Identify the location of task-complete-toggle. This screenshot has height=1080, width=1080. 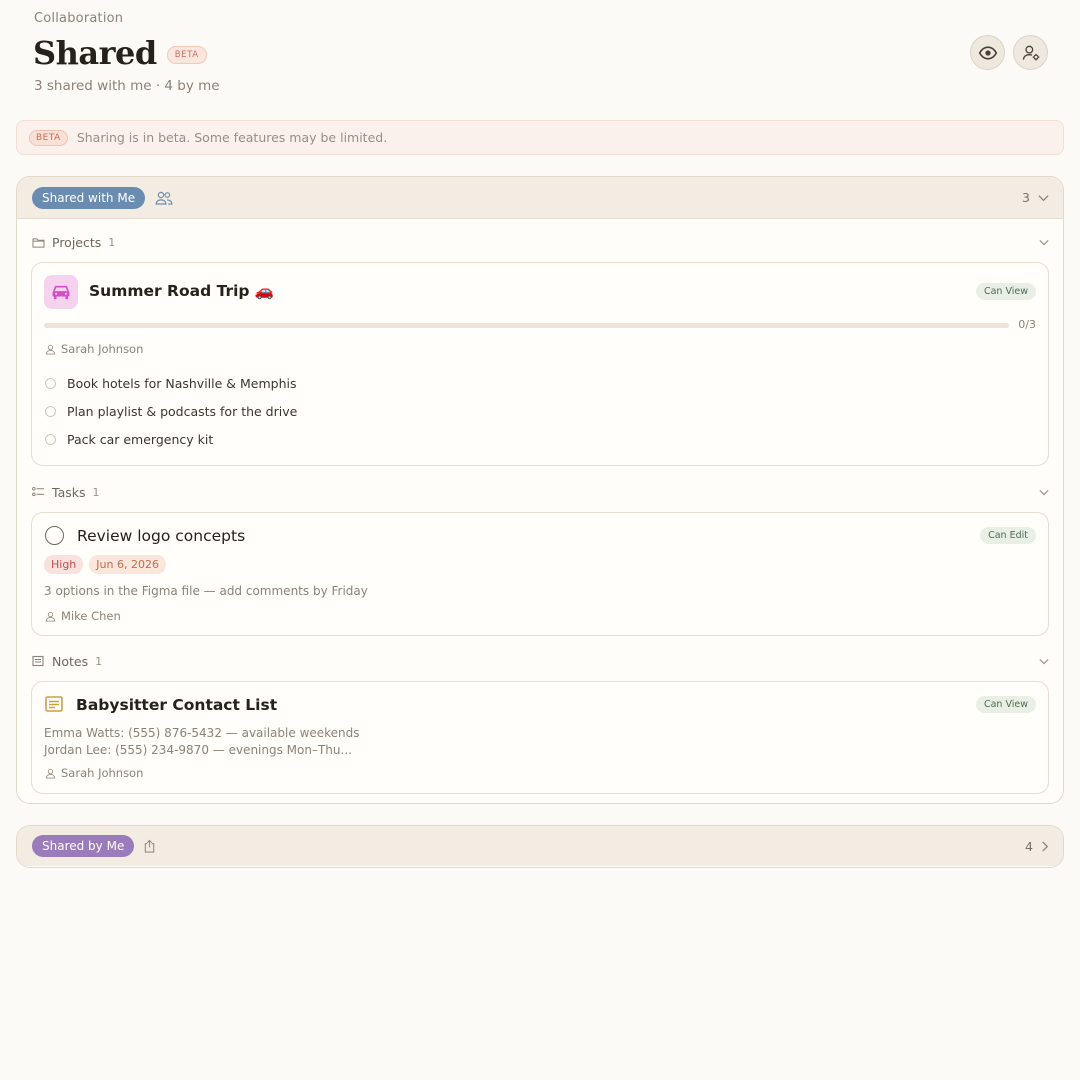
(54, 535).